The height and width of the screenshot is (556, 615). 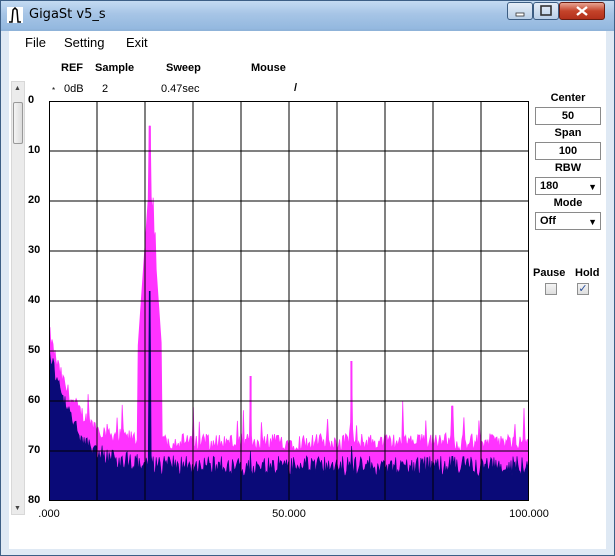 I want to click on mode-value: Off, so click(x=548, y=221).